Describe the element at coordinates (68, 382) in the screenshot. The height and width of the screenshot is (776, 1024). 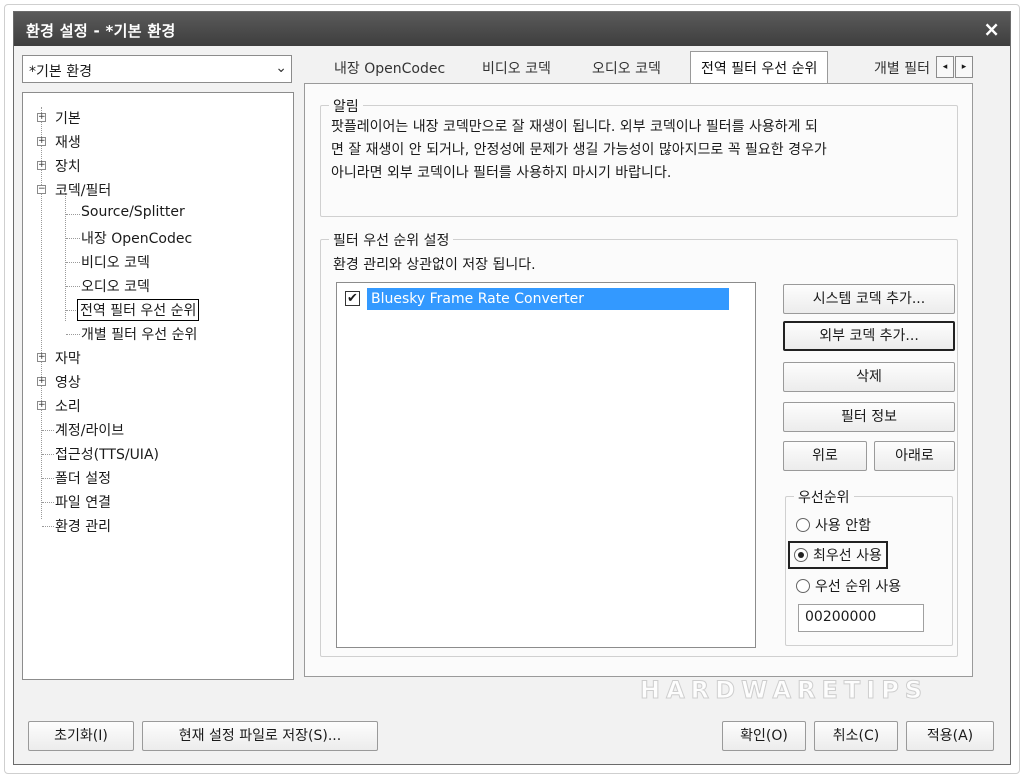
I see `tree-item-video: 영상` at that location.